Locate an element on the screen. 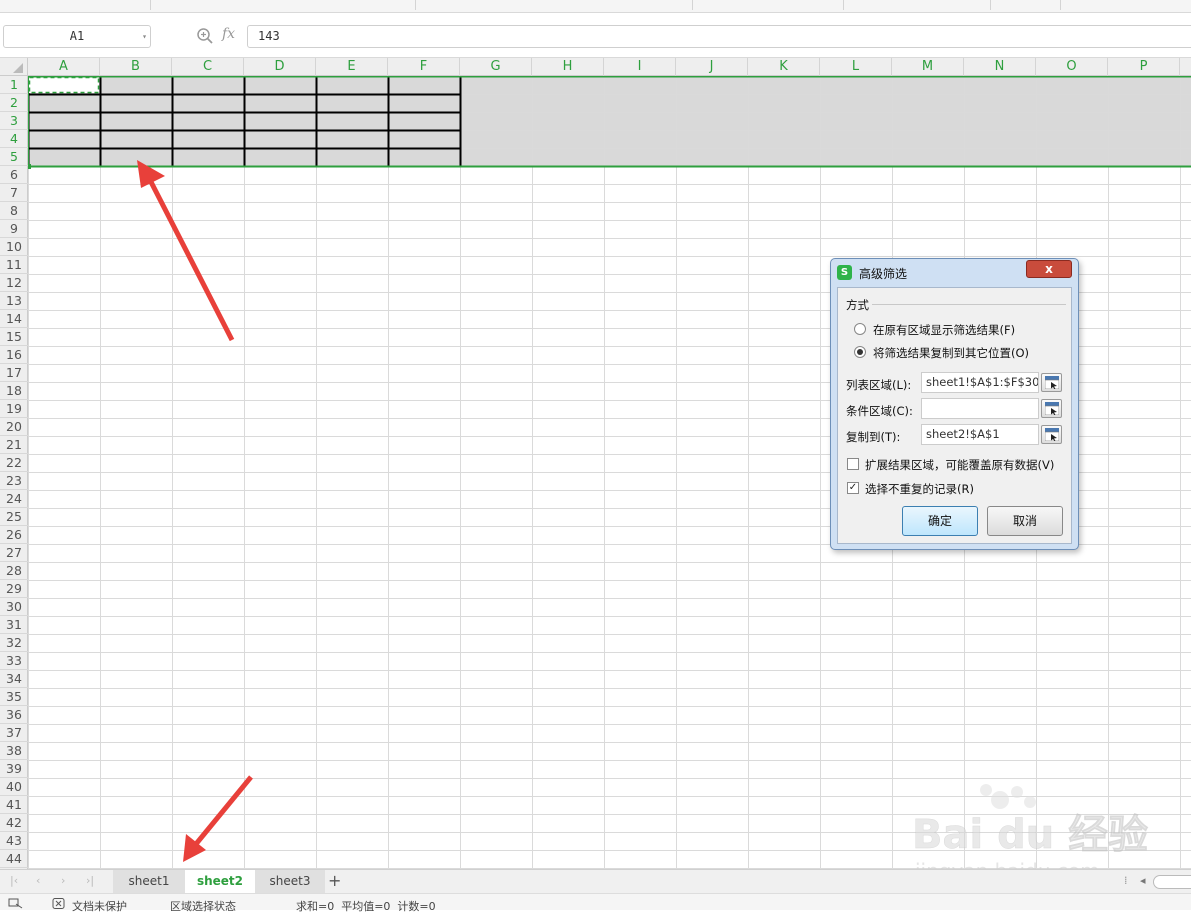 This screenshot has height=914, width=1191. row-header-22: 22 is located at coordinates (14, 463).